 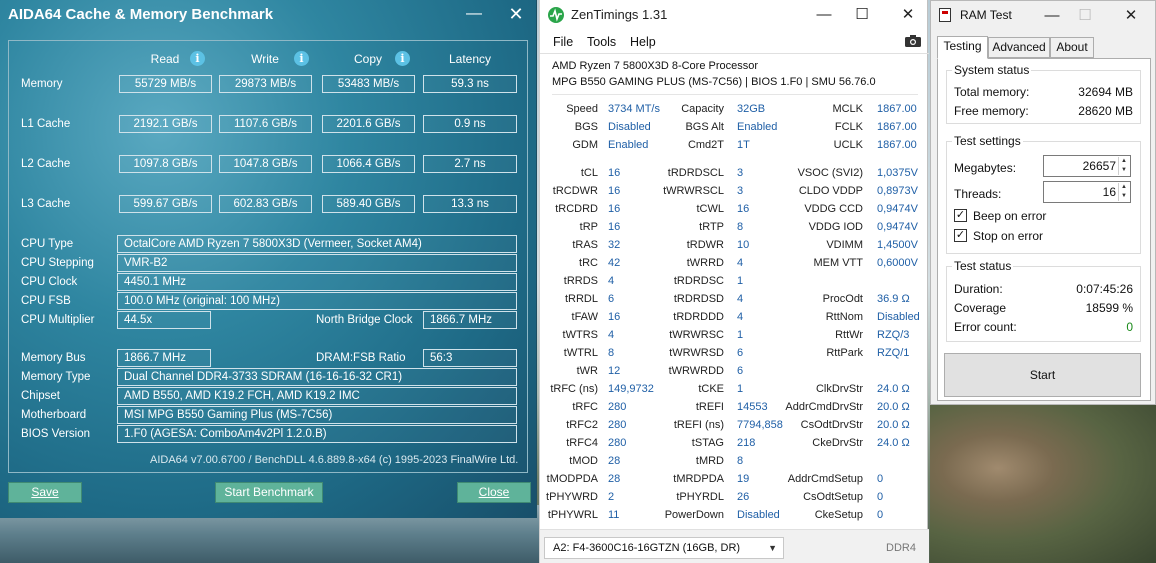 I want to click on cpu-multiplier-label: CPU Multiplier, so click(x=58, y=320).